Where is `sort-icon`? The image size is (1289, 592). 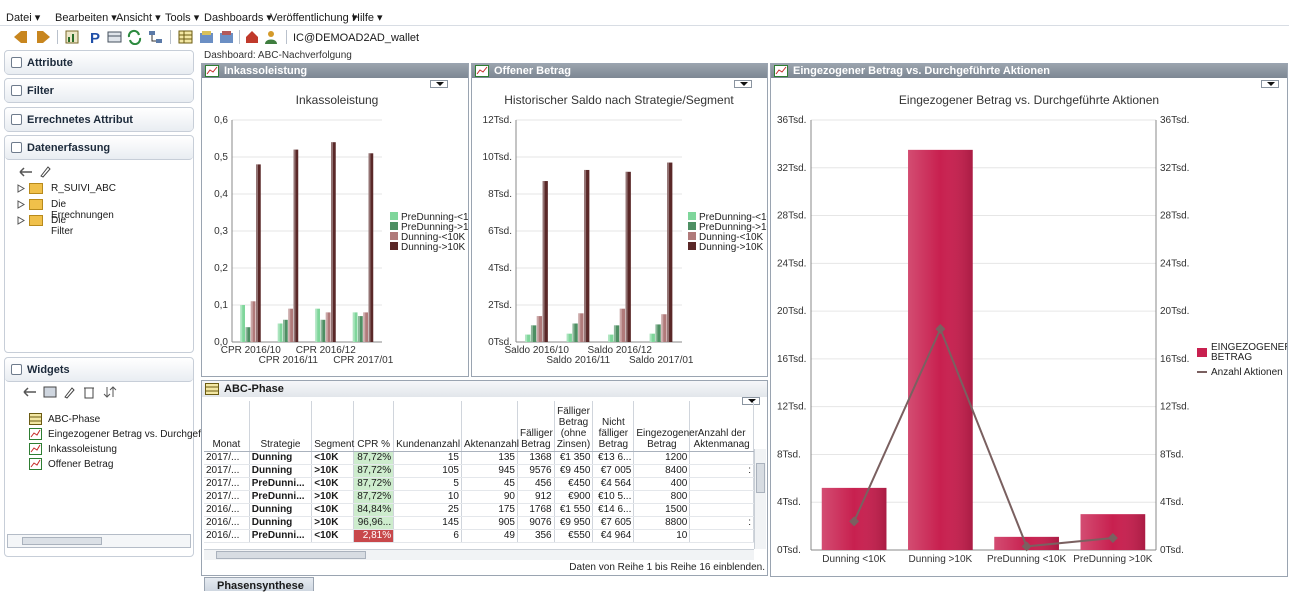 sort-icon is located at coordinates (110, 392).